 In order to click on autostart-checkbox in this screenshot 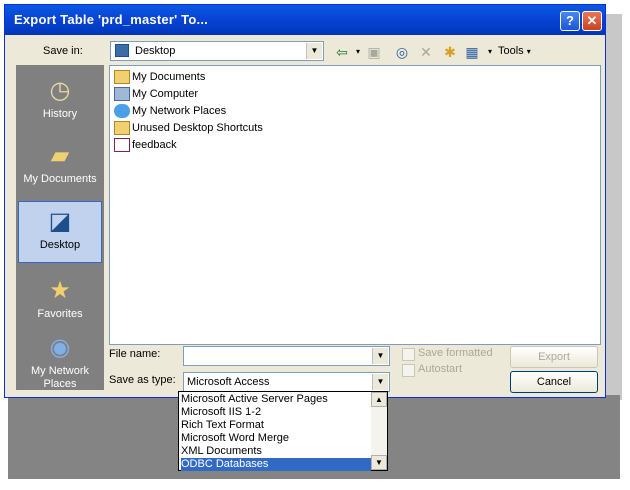, I will do `click(408, 370)`.